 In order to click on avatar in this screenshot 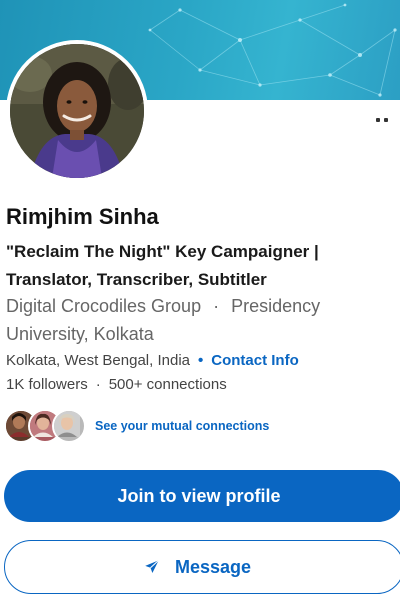, I will do `click(69, 426)`.